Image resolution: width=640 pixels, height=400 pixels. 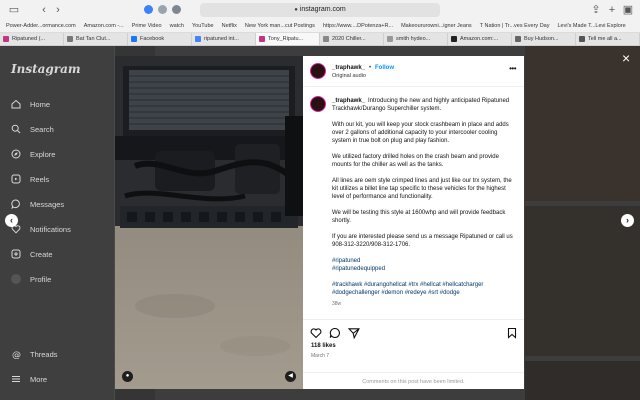 What do you see at coordinates (147, 26) in the screenshot?
I see `bookmark-item: Prime Video` at bounding box center [147, 26].